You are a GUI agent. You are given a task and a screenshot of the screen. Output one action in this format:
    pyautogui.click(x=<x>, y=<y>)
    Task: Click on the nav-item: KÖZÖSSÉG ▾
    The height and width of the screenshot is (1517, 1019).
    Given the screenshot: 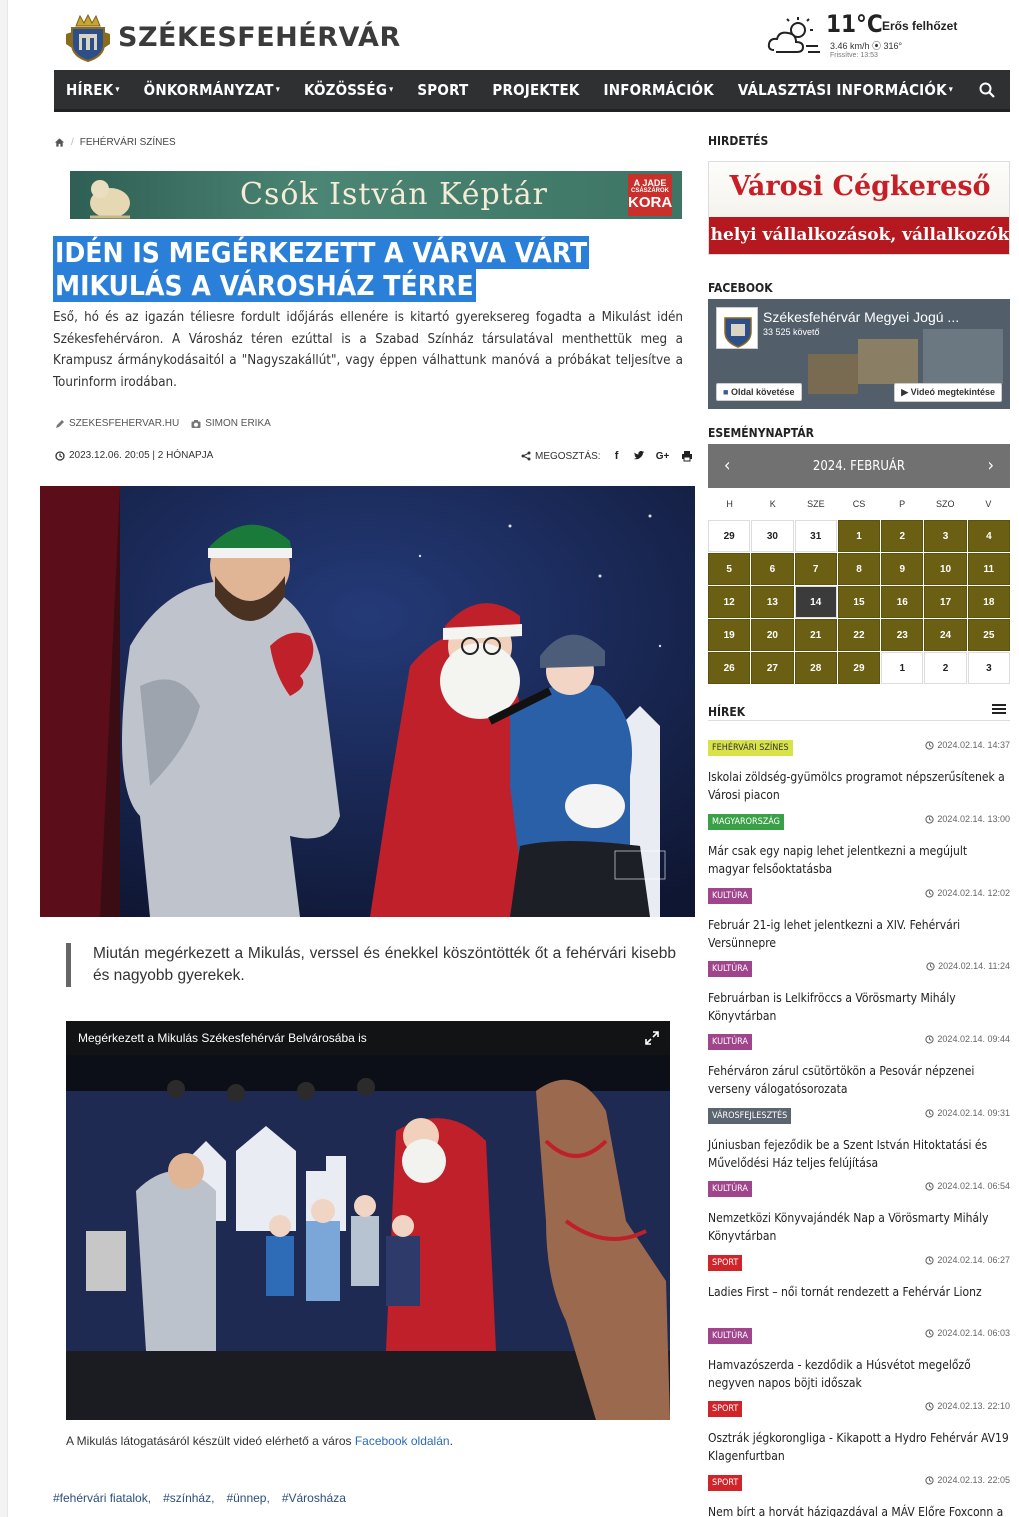 What is the action you would take?
    pyautogui.click(x=348, y=90)
    